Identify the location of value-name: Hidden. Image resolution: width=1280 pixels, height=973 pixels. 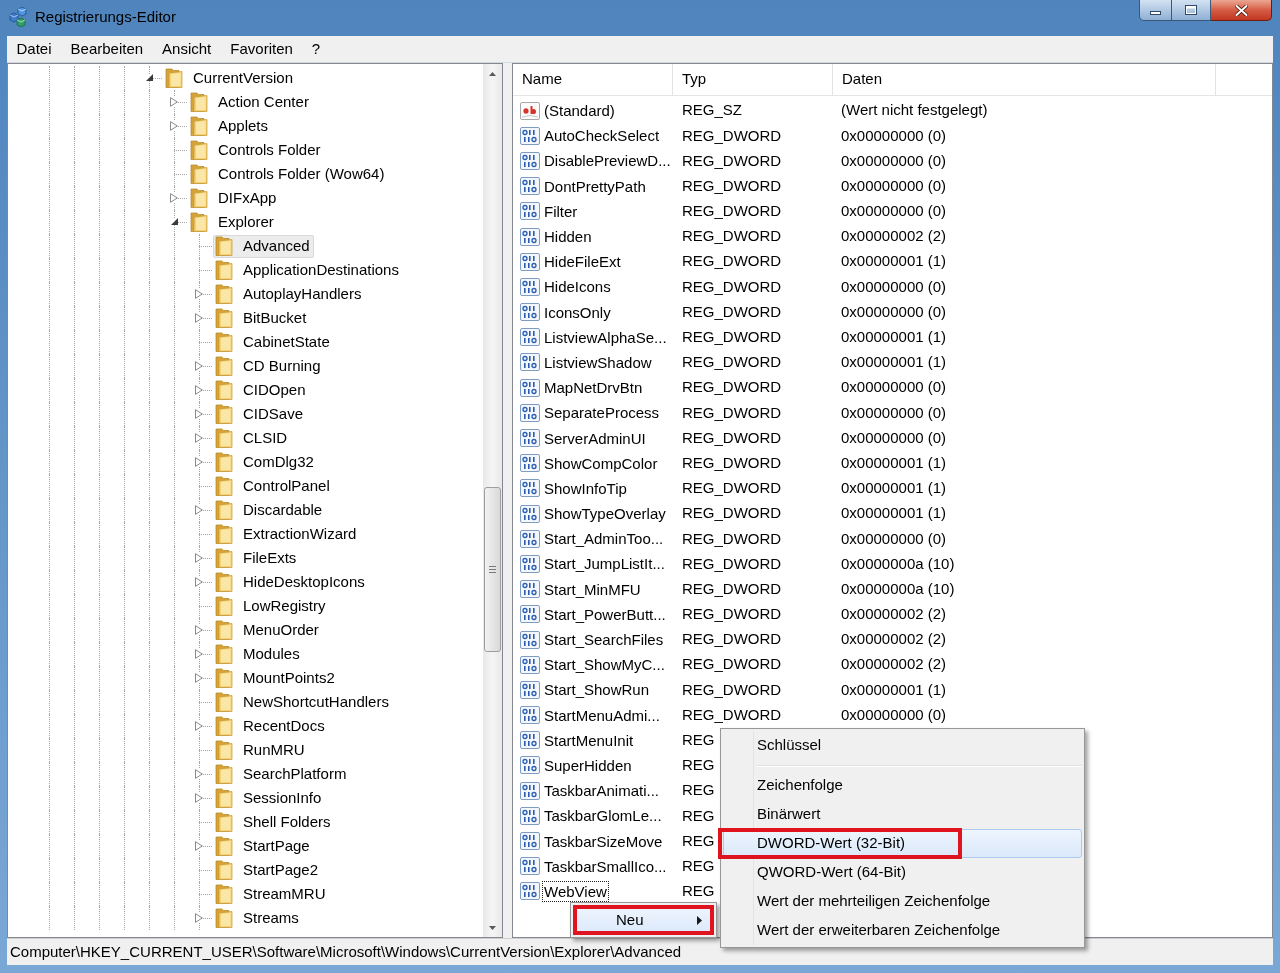
(568, 237).